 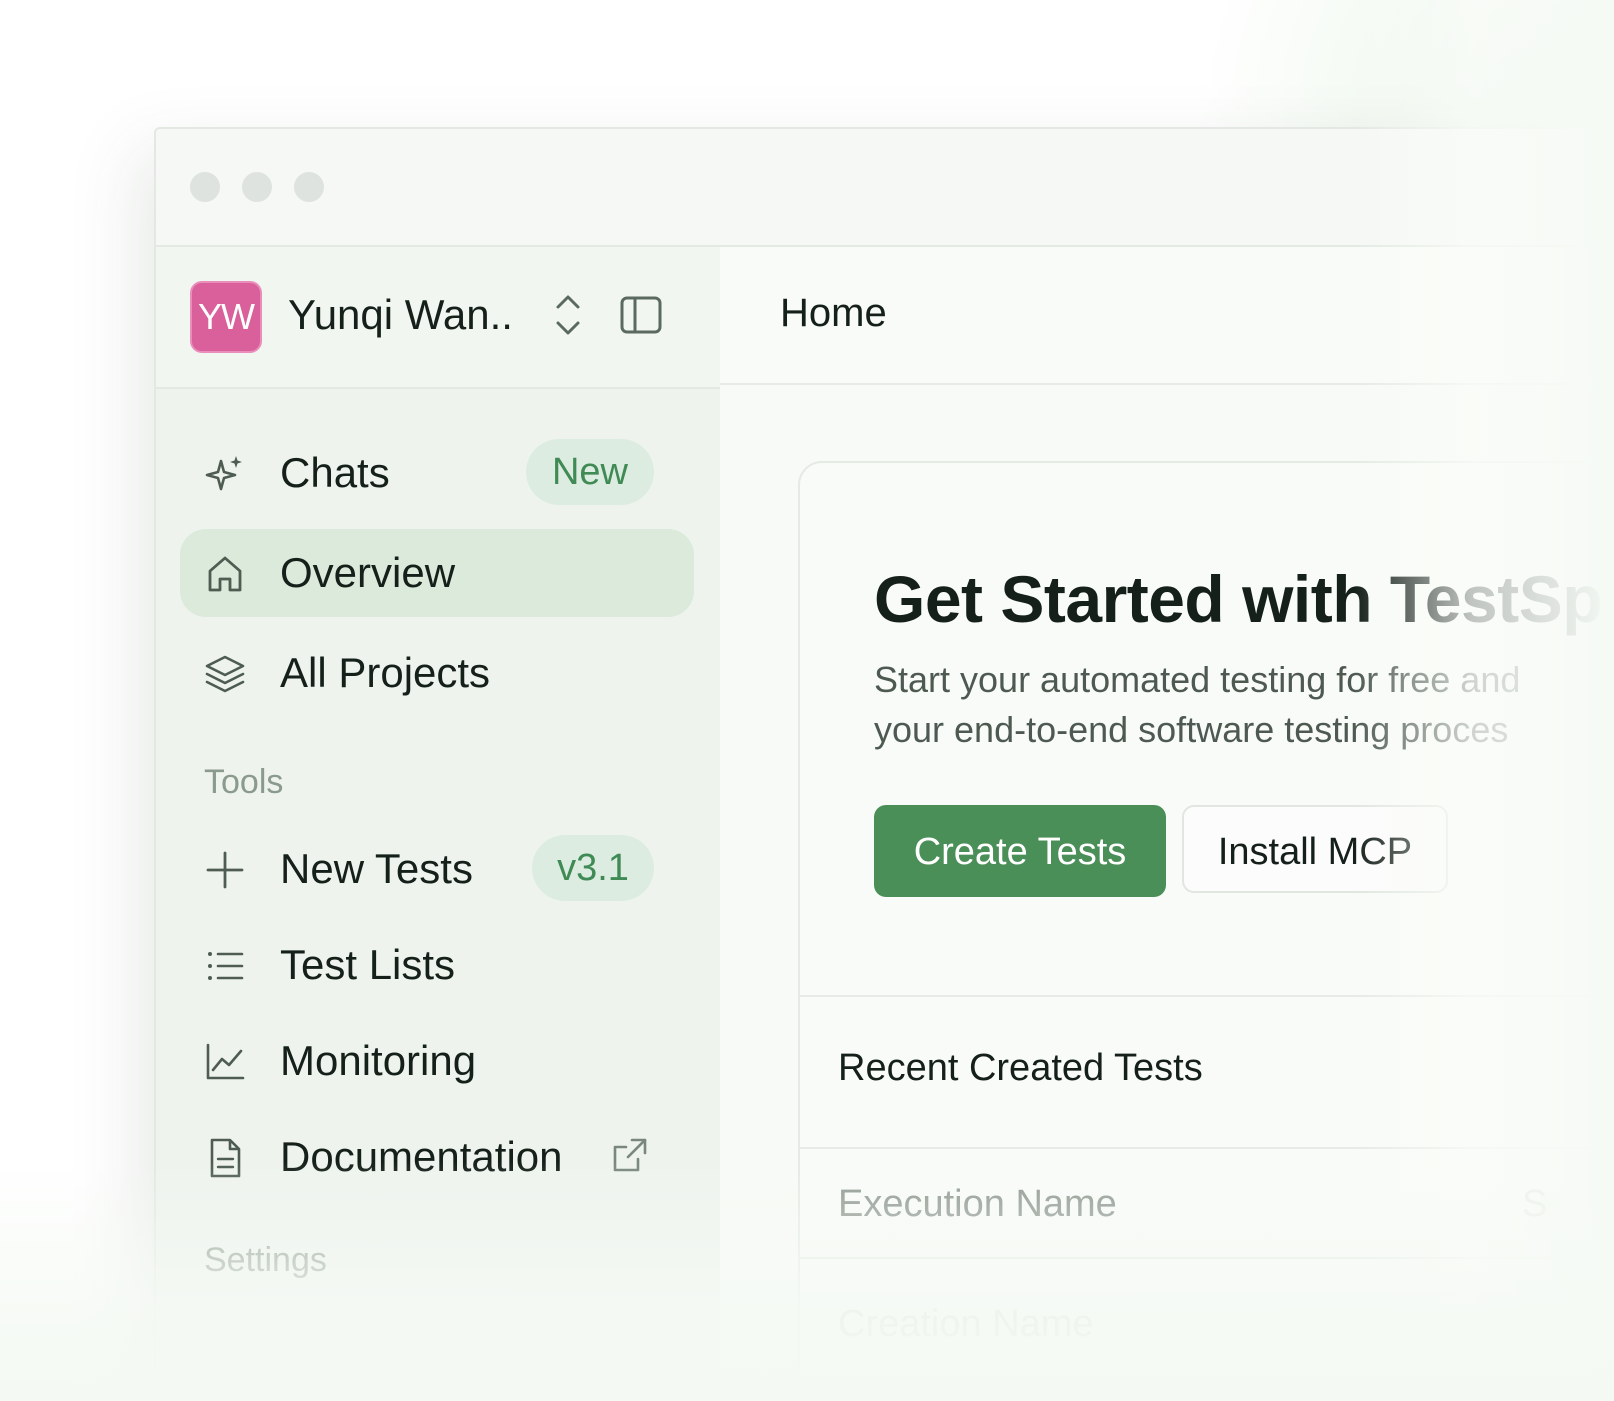 What do you see at coordinates (977, 1204) in the screenshot?
I see `column-header-execution-name: Execution Name` at bounding box center [977, 1204].